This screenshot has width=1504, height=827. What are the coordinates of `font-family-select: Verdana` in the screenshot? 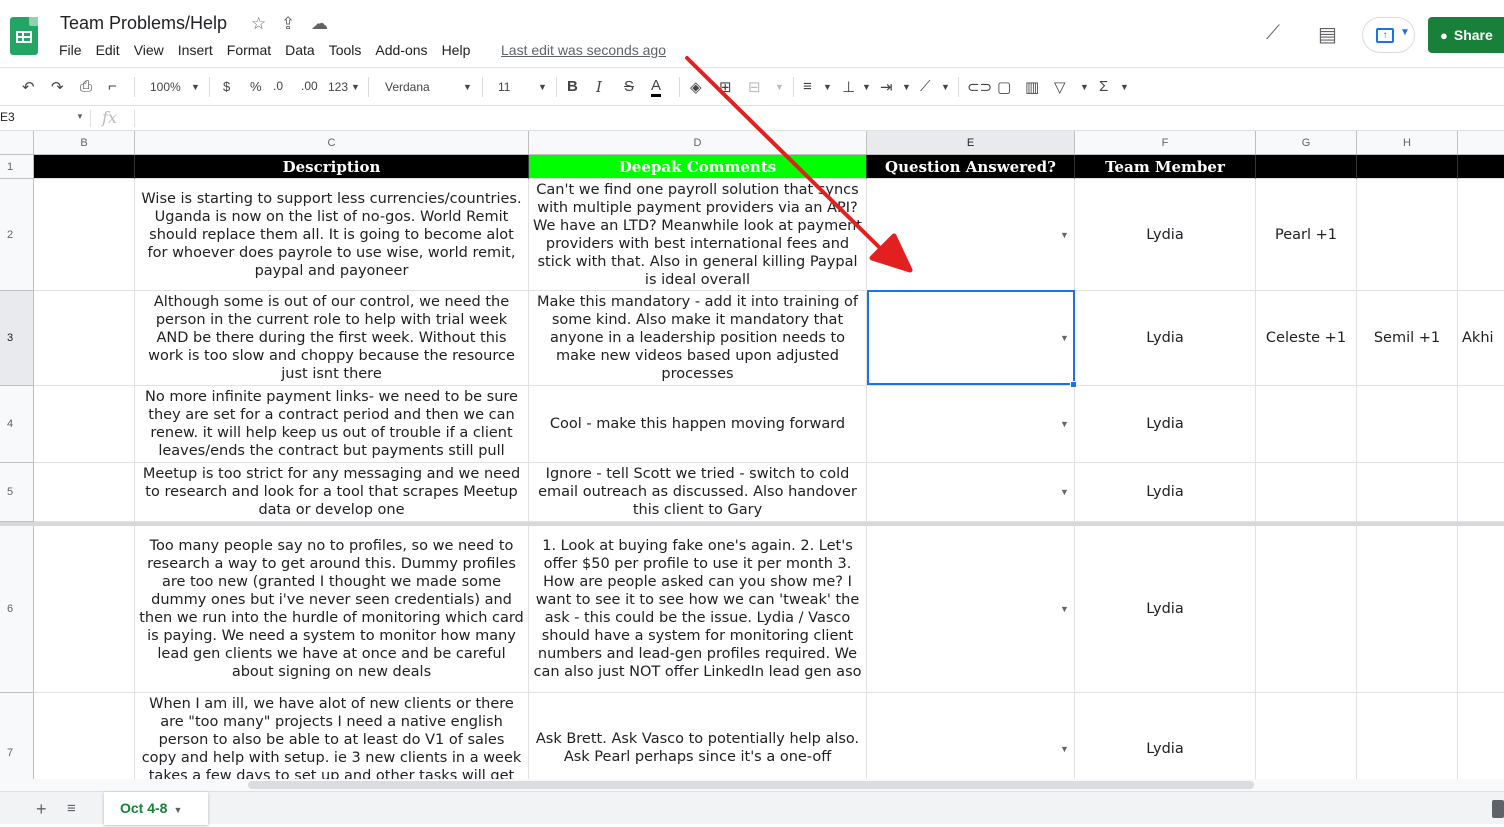 It's located at (407, 87).